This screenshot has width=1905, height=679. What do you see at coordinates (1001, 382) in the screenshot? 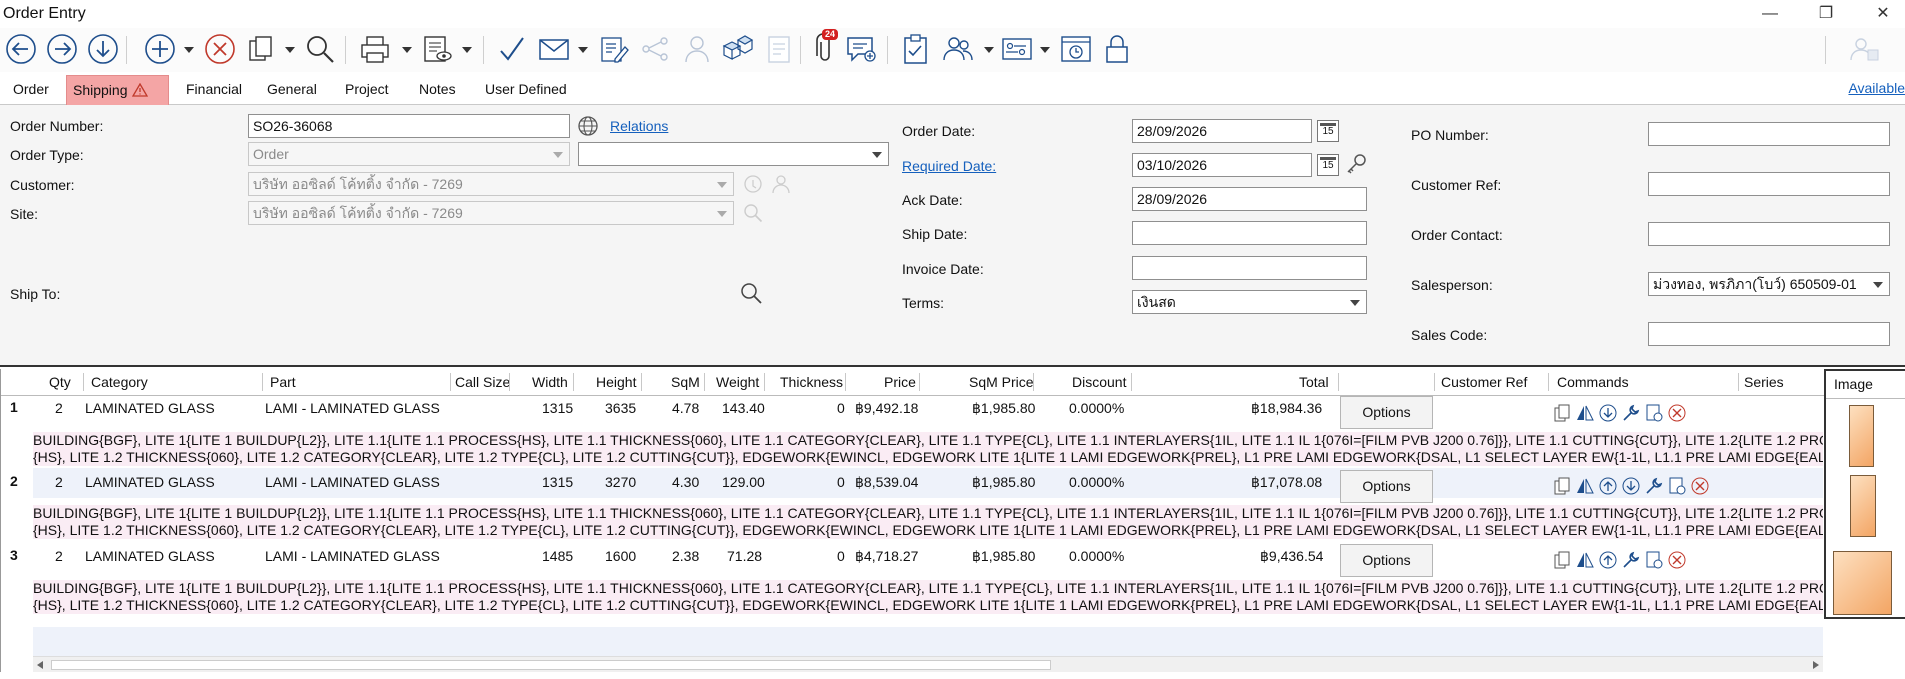
I see `column-sqm-price: SqM Price` at bounding box center [1001, 382].